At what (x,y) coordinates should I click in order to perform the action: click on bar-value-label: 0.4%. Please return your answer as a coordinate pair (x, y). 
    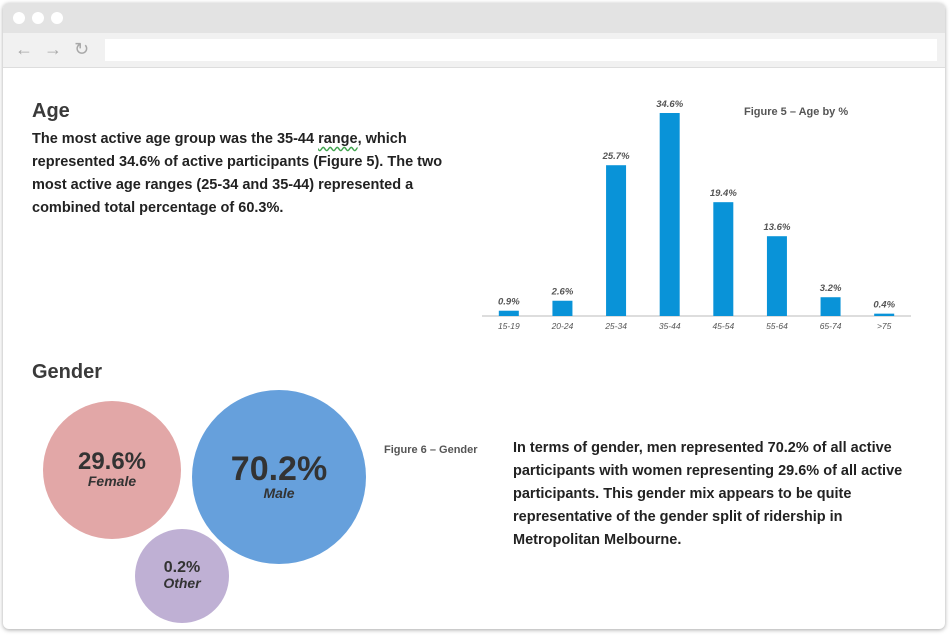
    Looking at the image, I should click on (884, 305).